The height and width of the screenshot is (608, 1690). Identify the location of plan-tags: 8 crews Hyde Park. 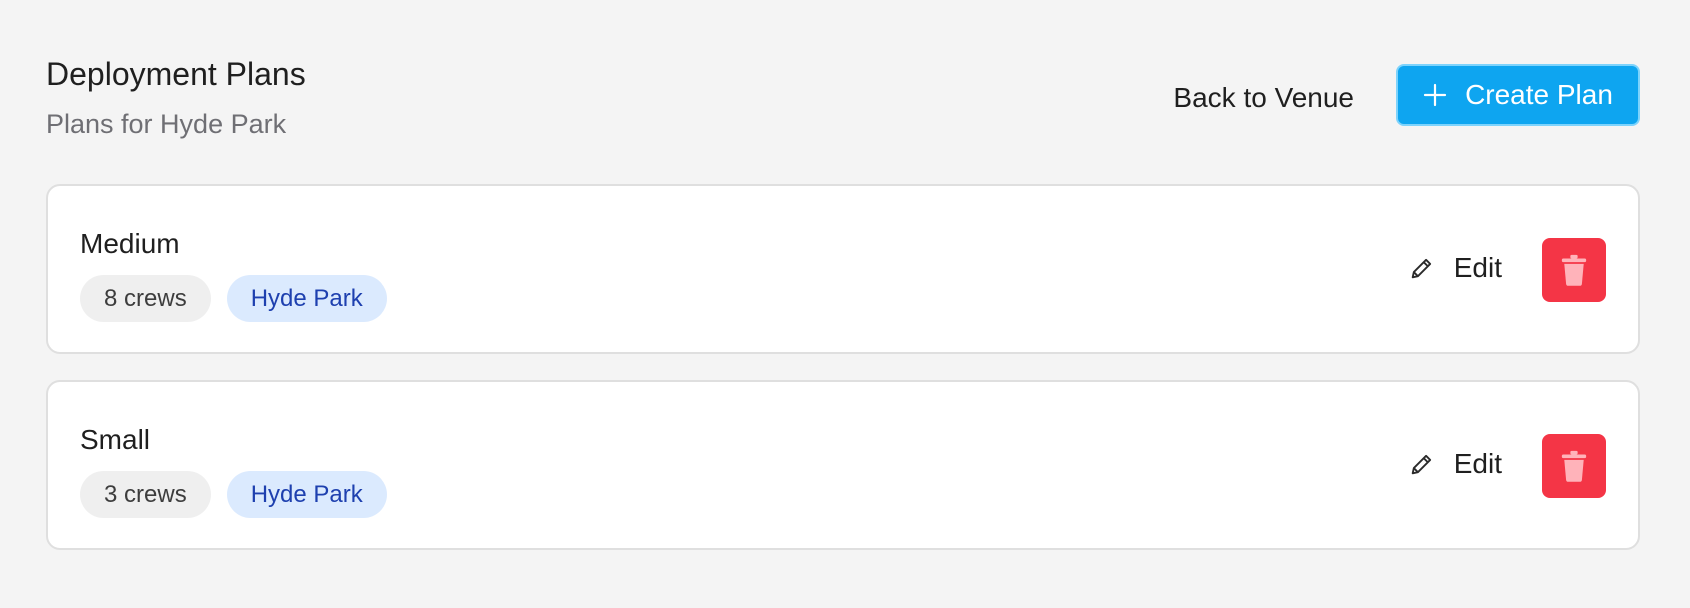
(233, 298).